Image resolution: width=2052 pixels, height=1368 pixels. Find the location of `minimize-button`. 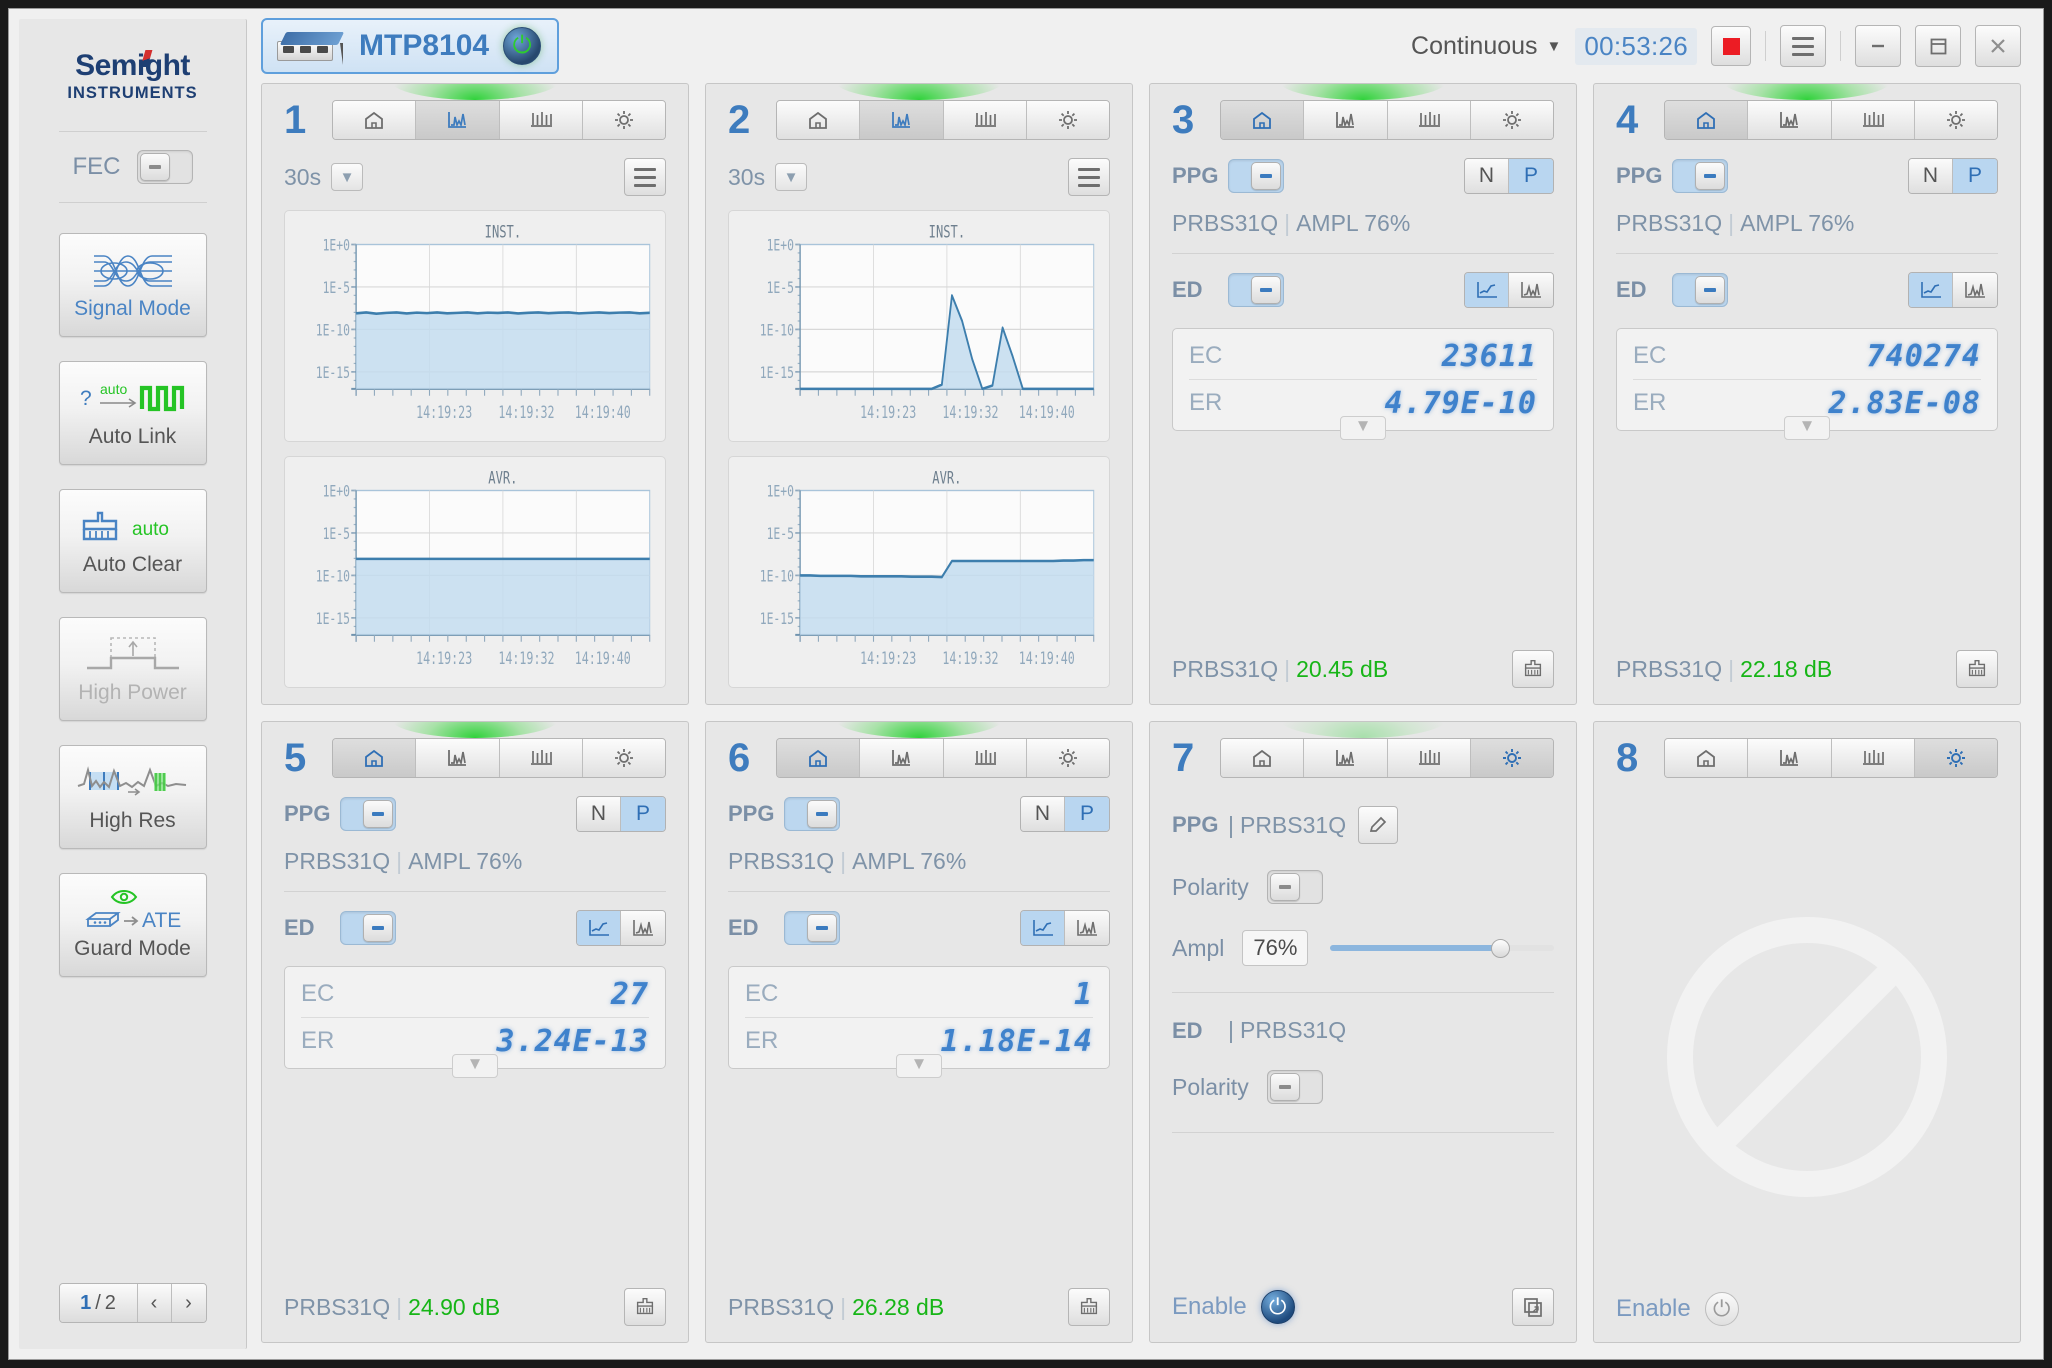

minimize-button is located at coordinates (1878, 46).